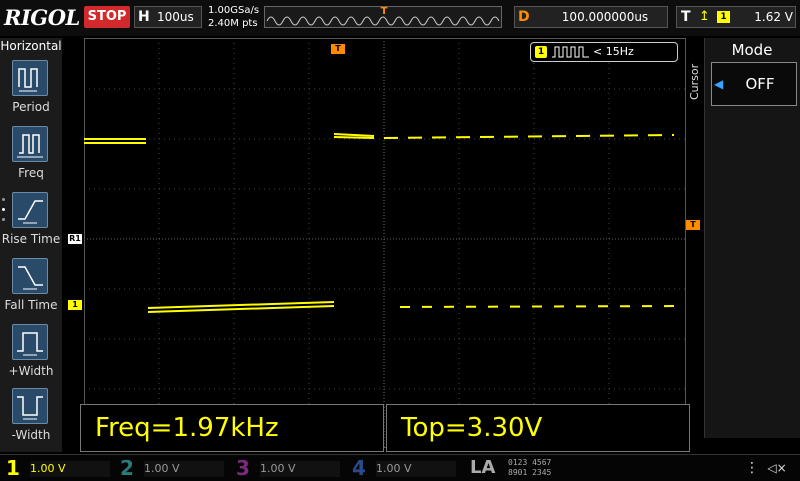 The width and height of the screenshot is (800, 481). I want to click on channel-1-offset-marker: 1, so click(75, 305).